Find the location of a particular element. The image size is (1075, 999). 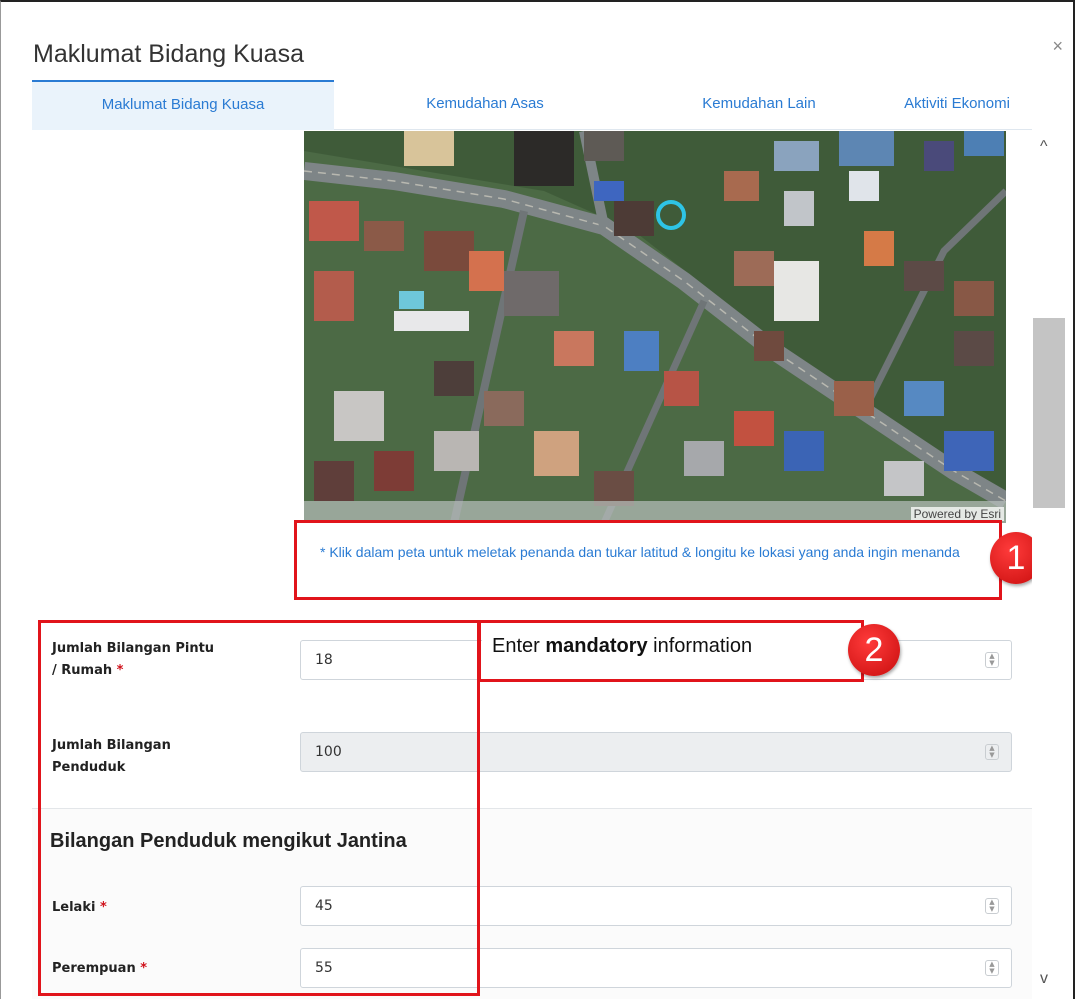

scrollbar-thumb is located at coordinates (1049, 413).